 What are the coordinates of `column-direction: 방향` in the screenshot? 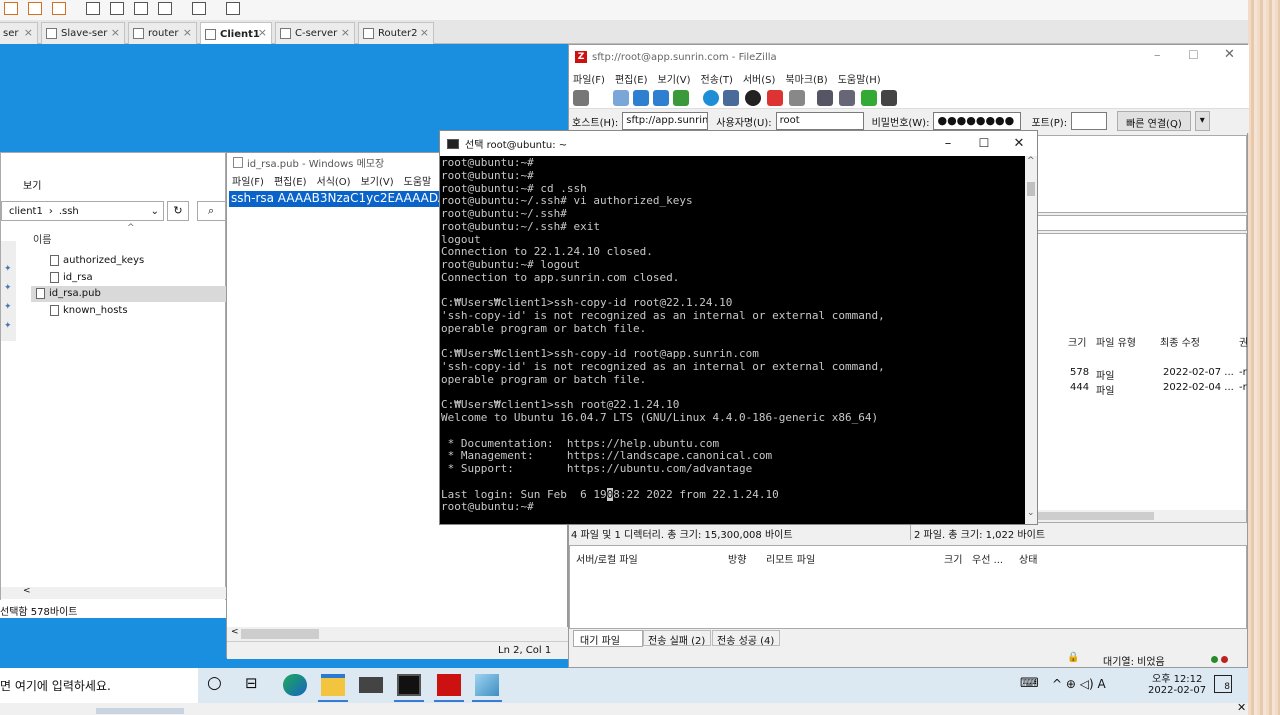 It's located at (737, 558).